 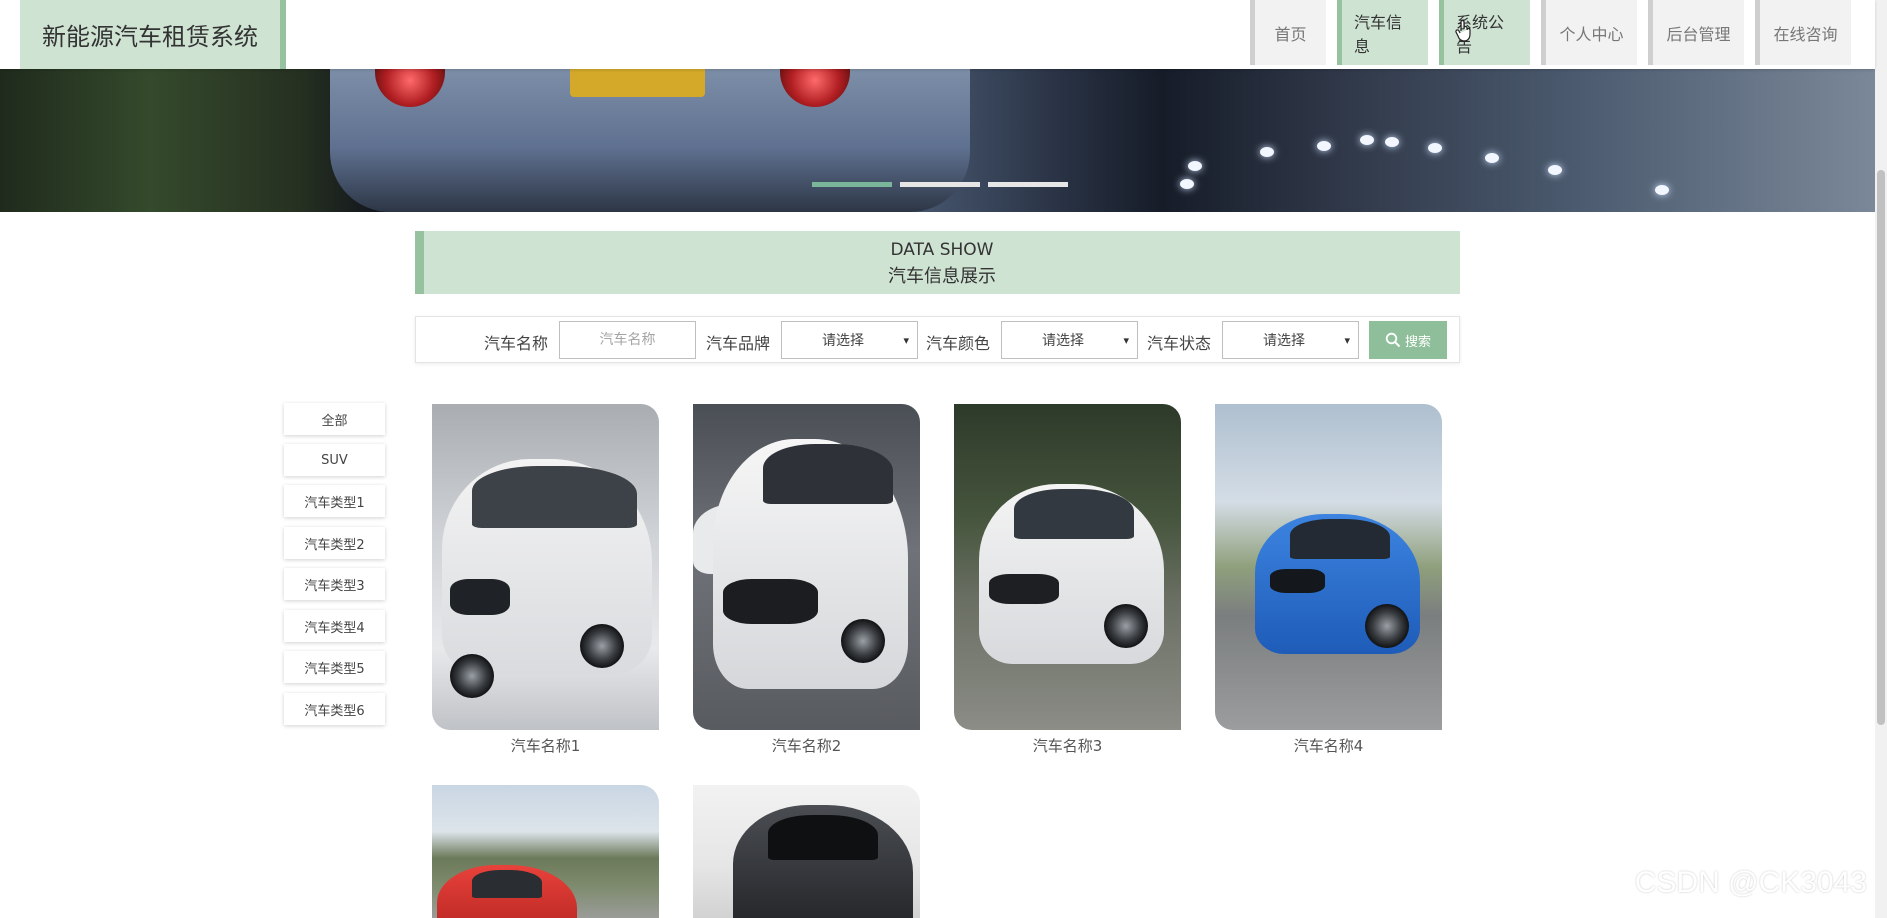 I want to click on nav-announcements: 系统公告, so click(x=1484, y=32).